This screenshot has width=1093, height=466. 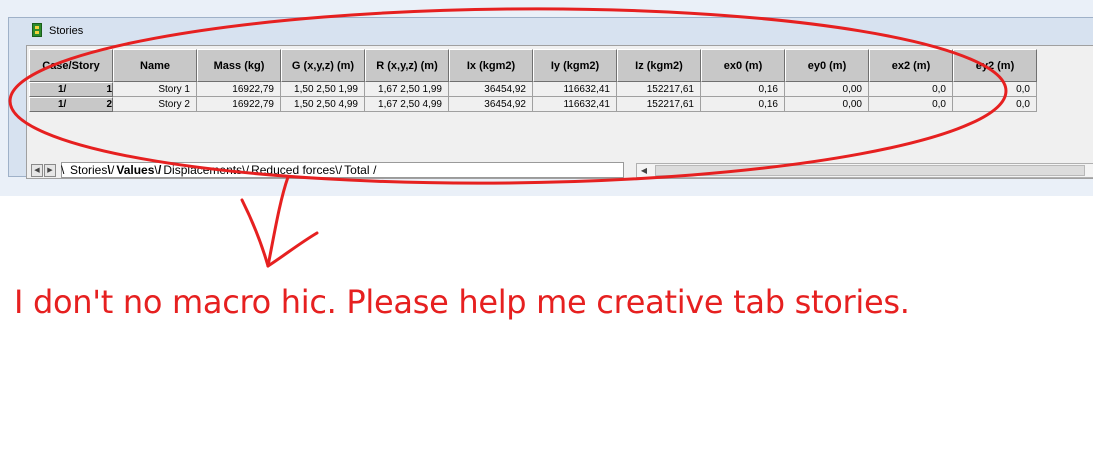 I want to click on window-title: Stories, so click(x=66, y=30).